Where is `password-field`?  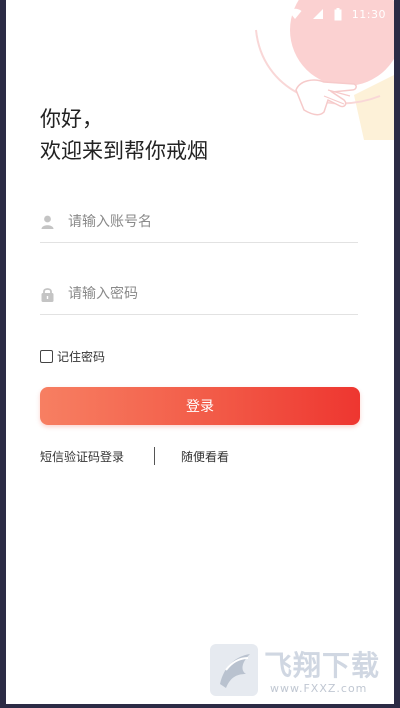
password-field is located at coordinates (199, 294).